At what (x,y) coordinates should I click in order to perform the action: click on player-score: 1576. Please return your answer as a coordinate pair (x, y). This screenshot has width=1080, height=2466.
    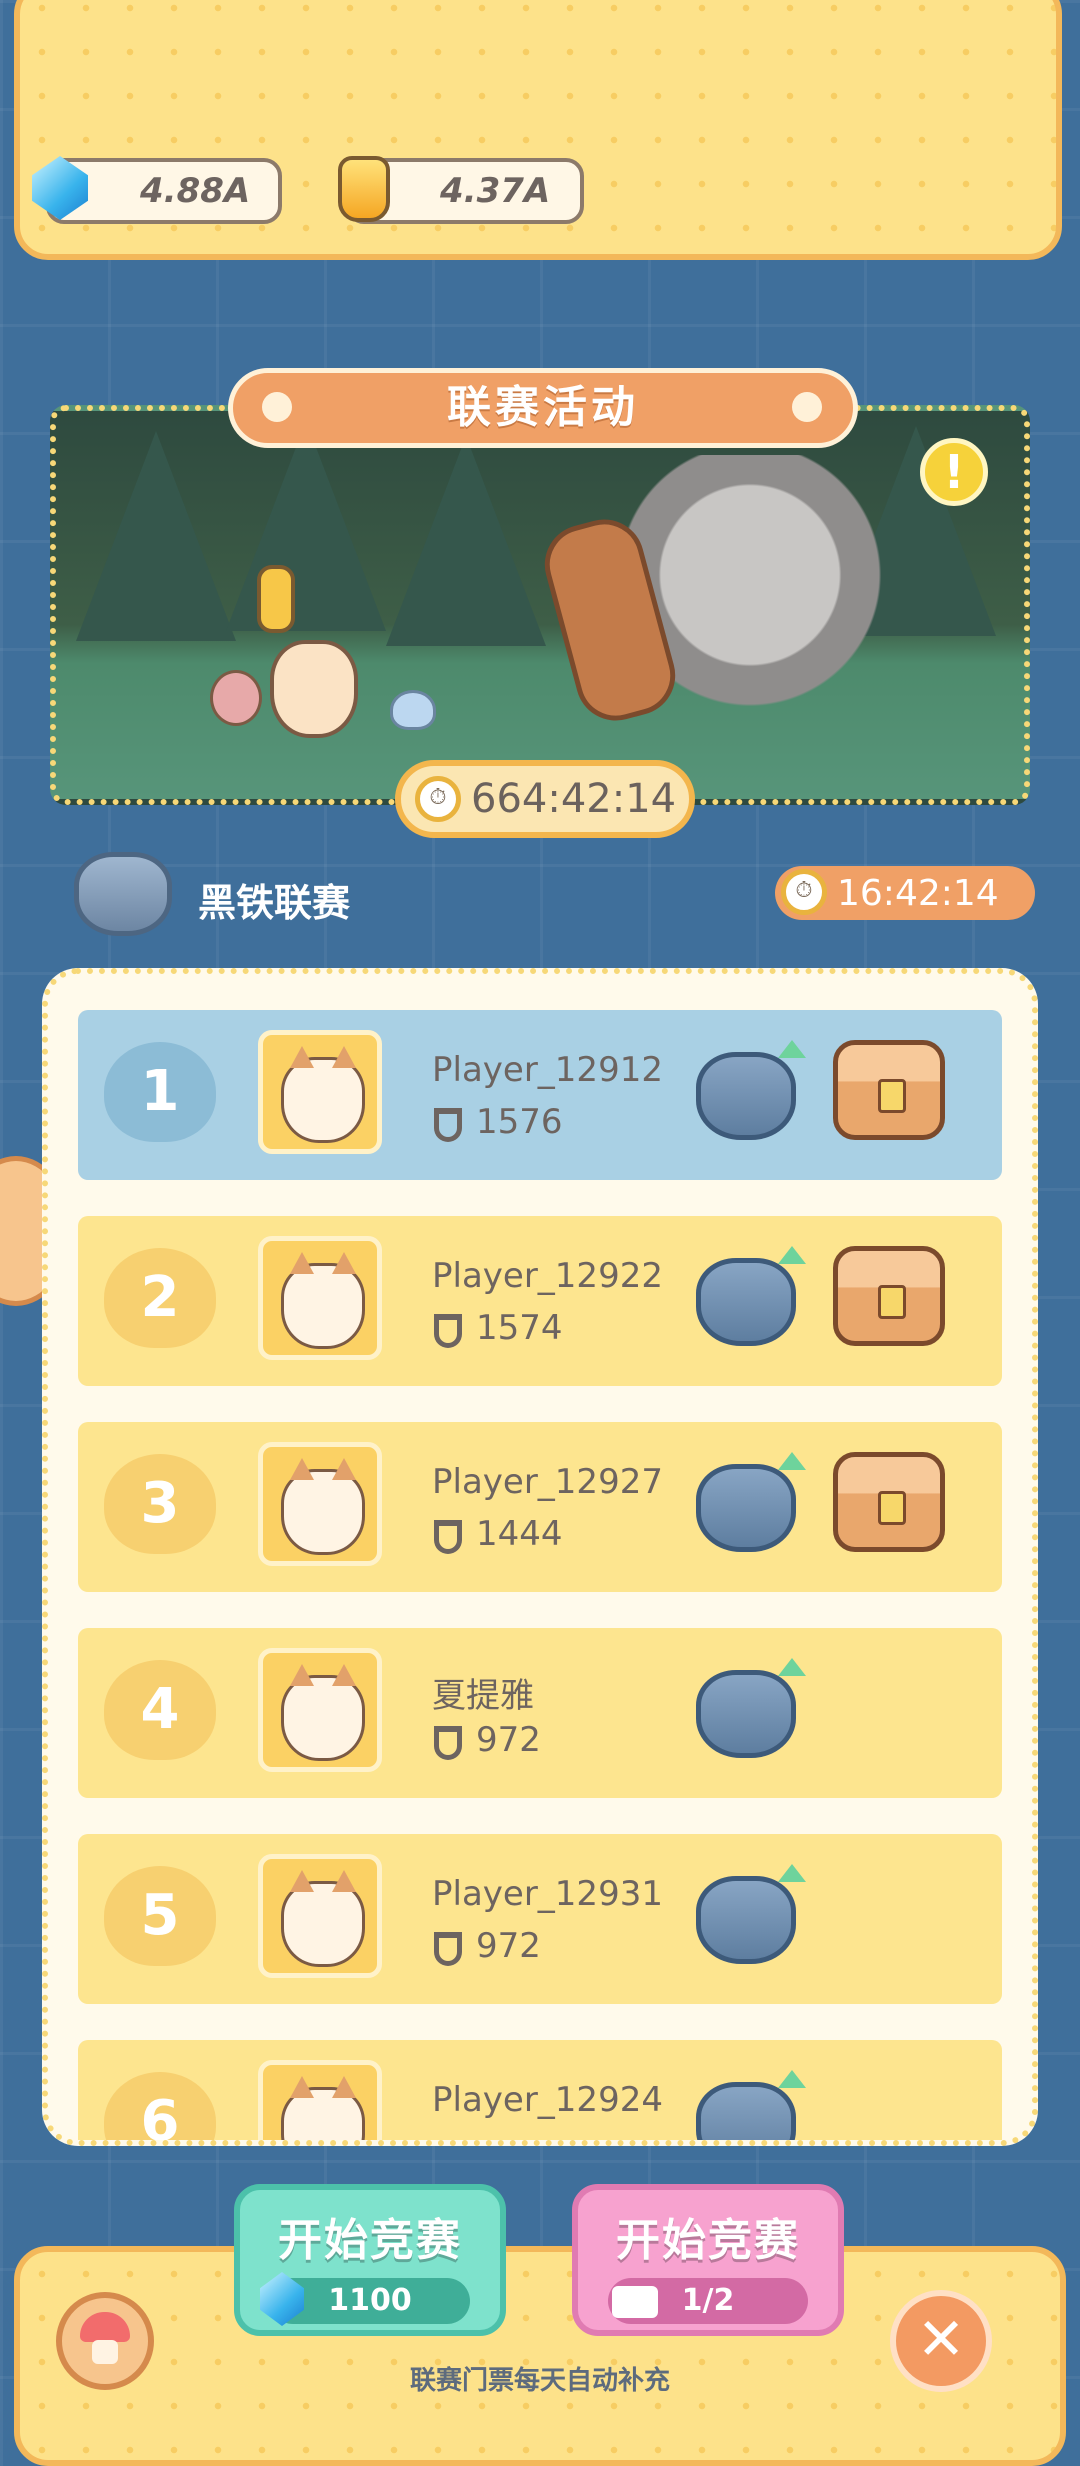
    Looking at the image, I should click on (519, 1122).